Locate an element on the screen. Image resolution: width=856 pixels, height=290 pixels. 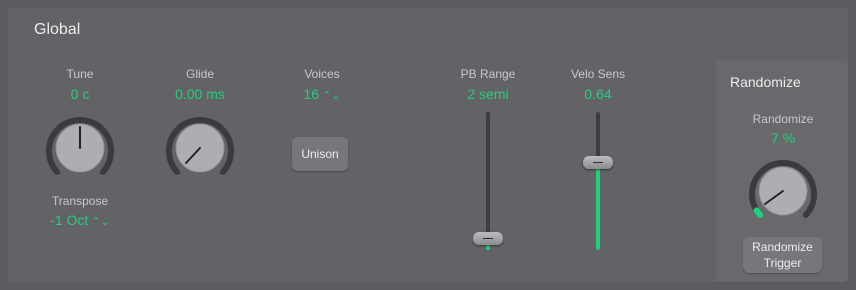
randomize-trigger-line2: Trigger is located at coordinates (782, 263).